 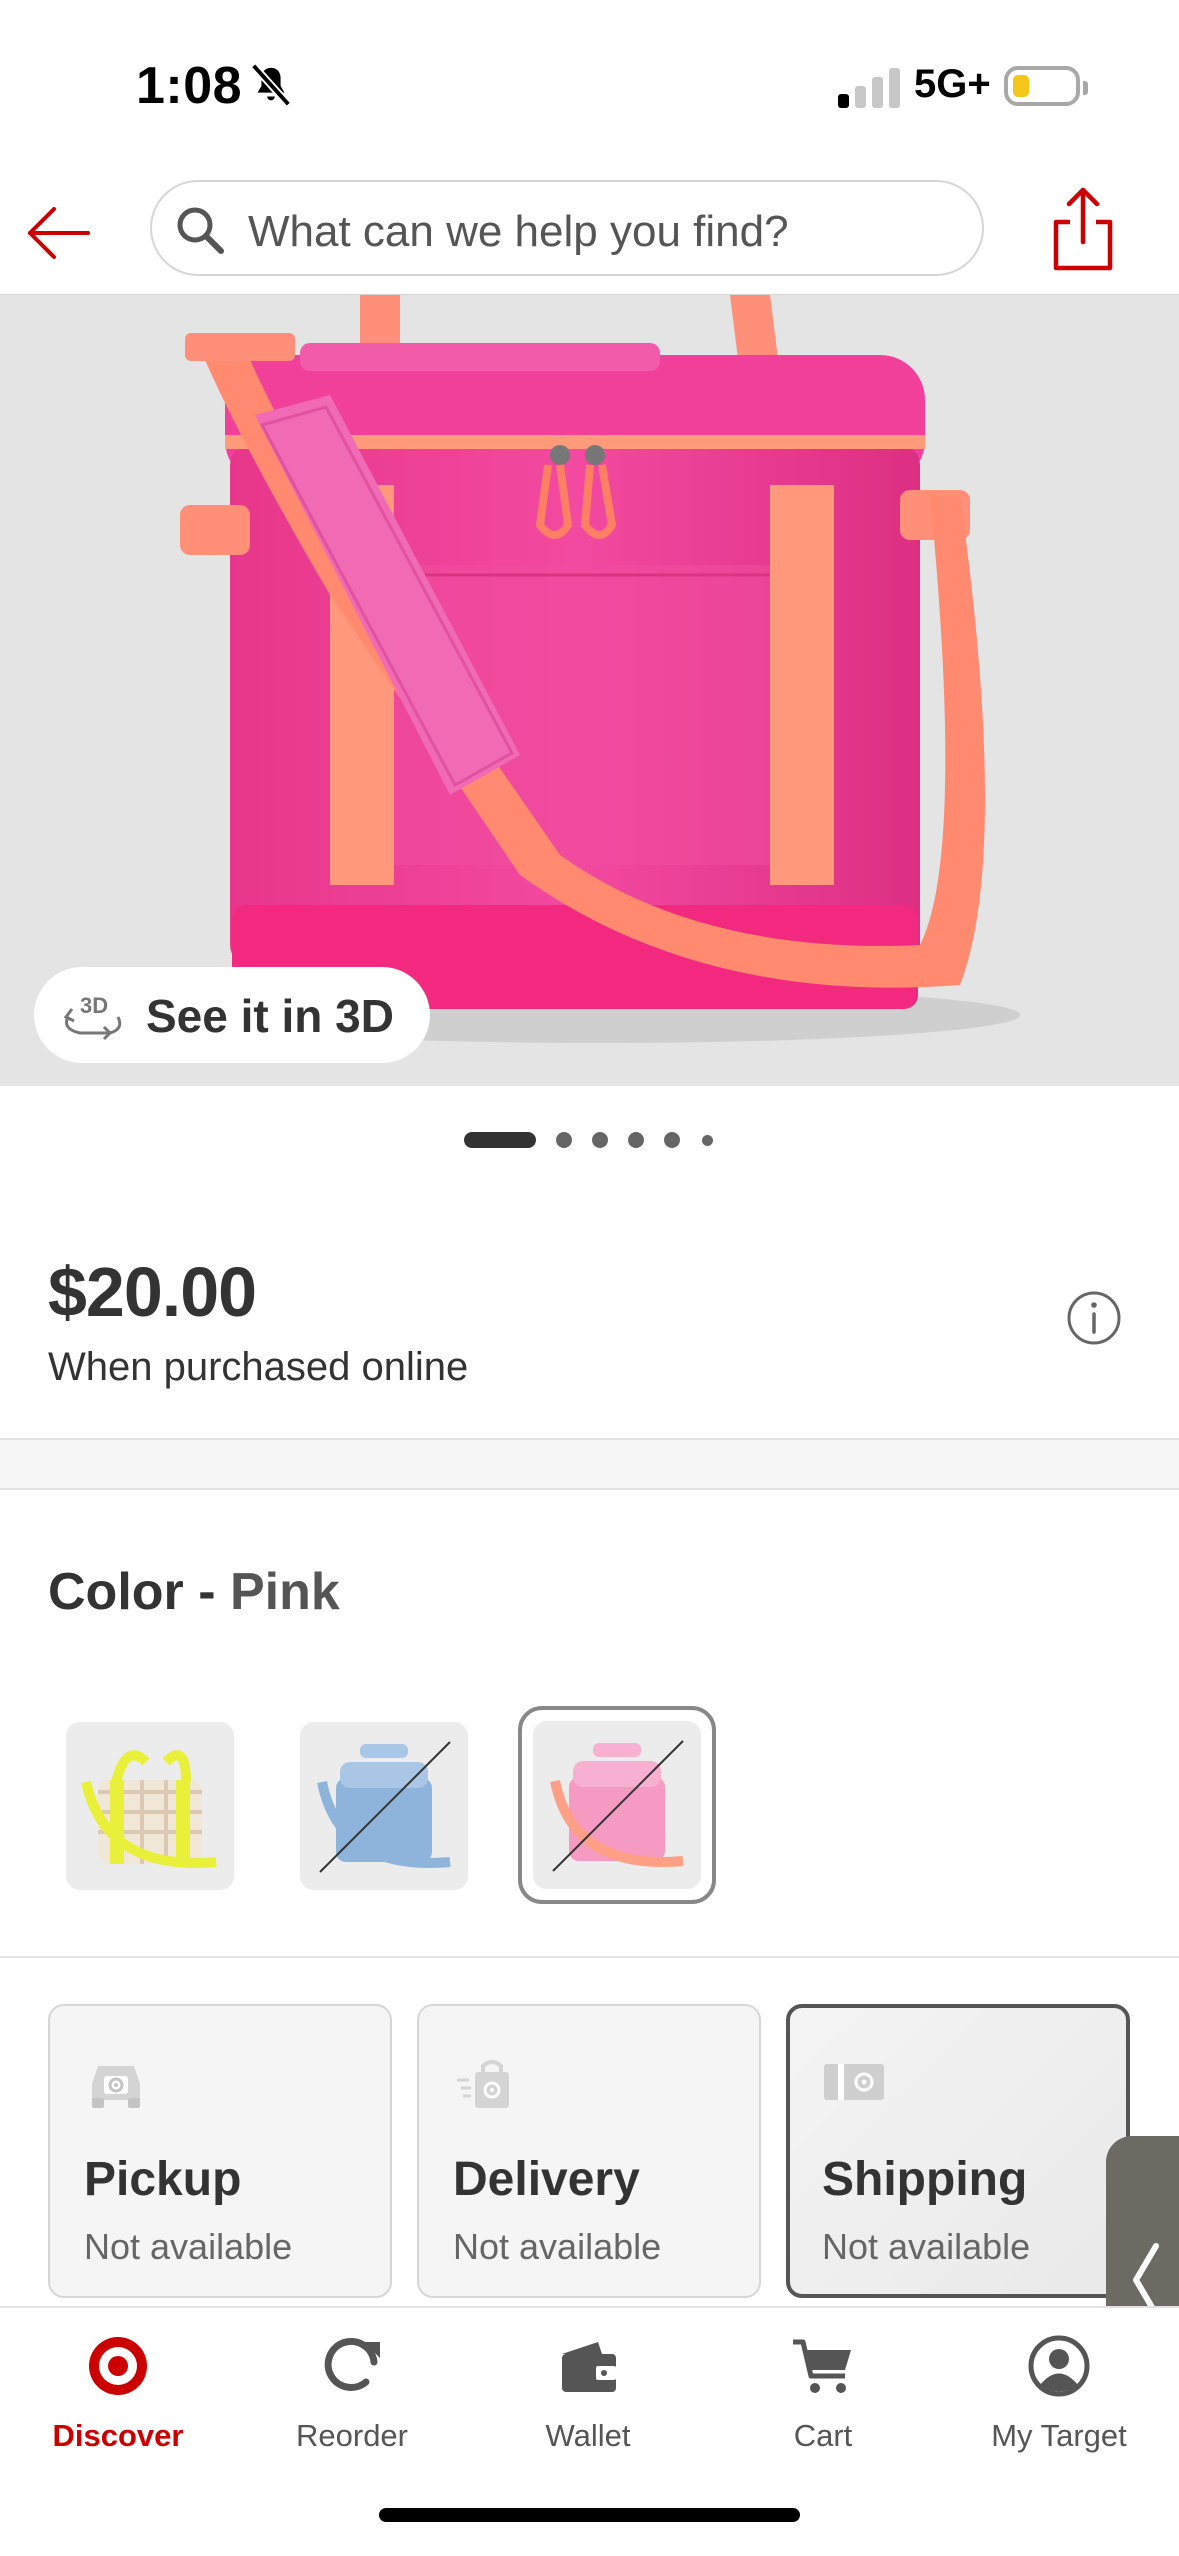 What do you see at coordinates (220, 2151) in the screenshot?
I see `fulfillment-card-pickup: Pickup Not available` at bounding box center [220, 2151].